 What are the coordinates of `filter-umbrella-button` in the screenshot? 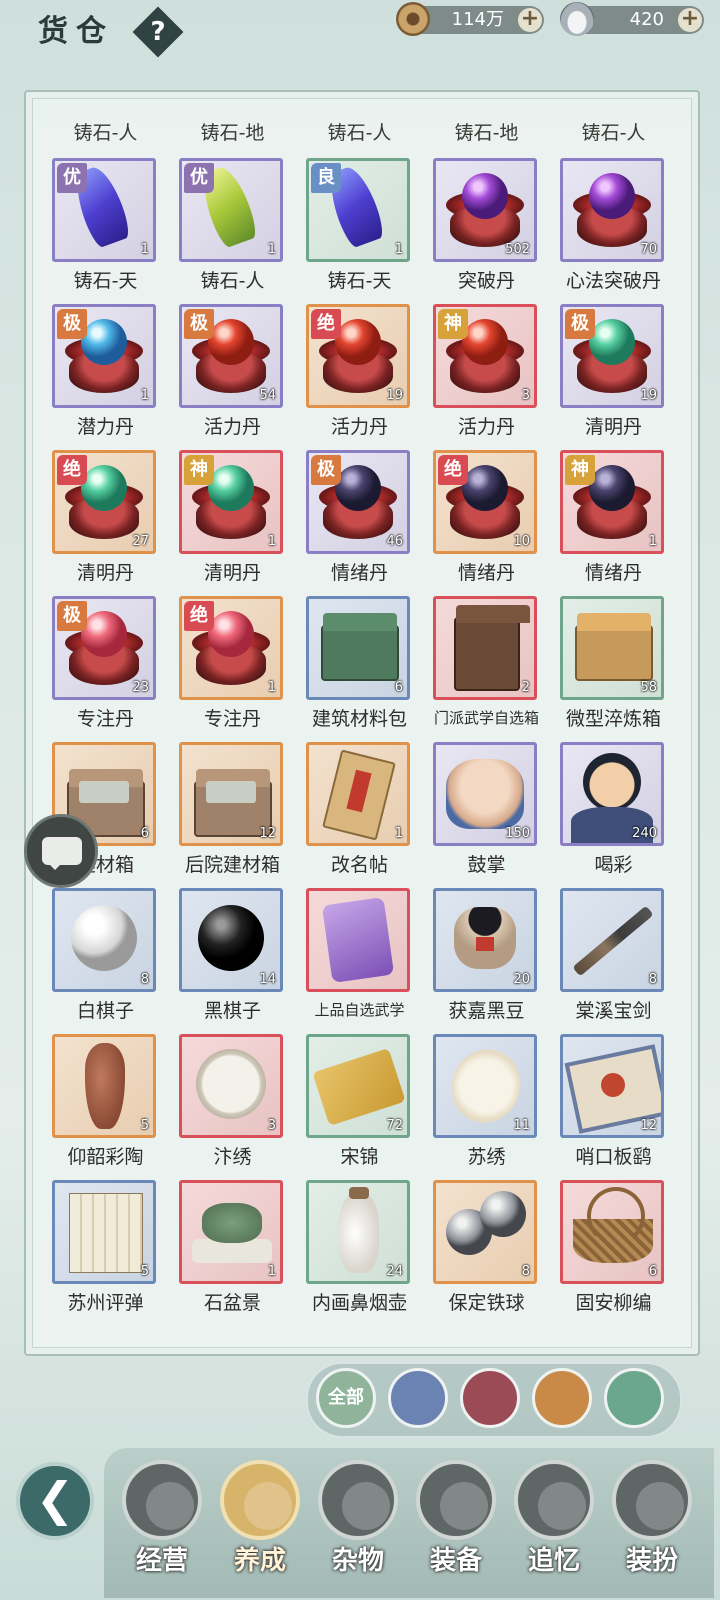 It's located at (634, 1398).